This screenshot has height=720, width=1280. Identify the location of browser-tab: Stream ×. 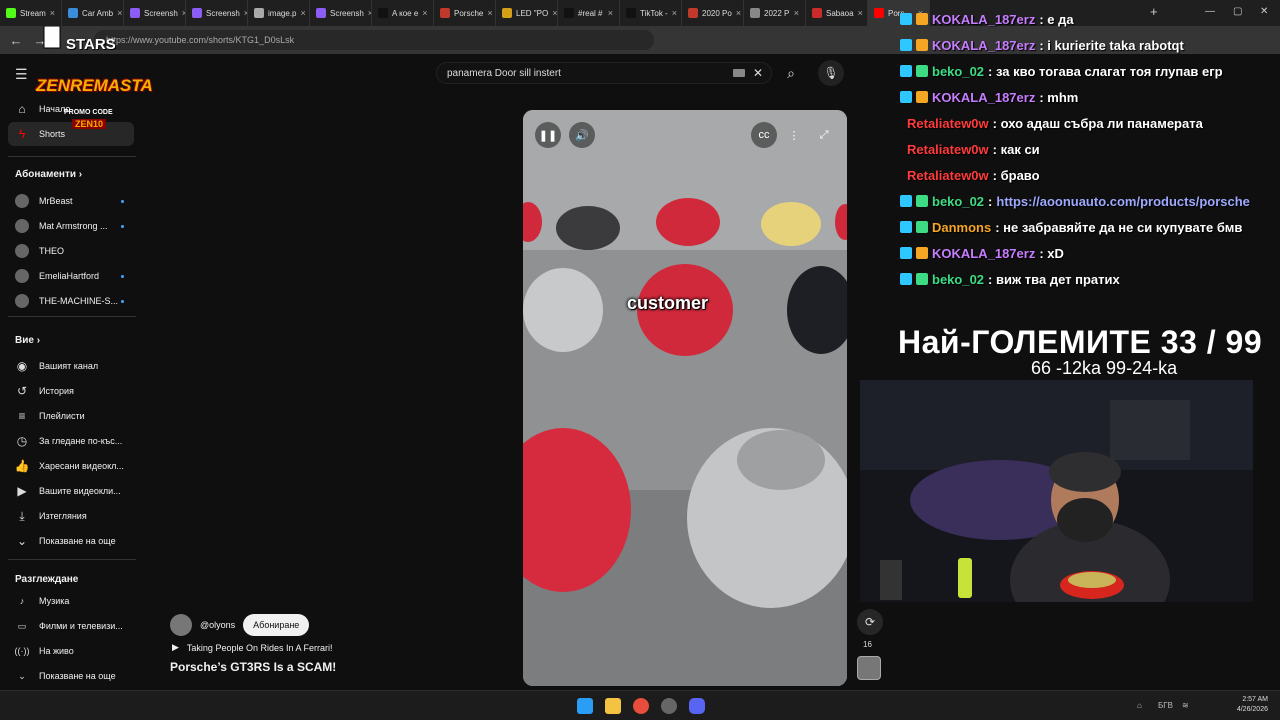
(31, 13).